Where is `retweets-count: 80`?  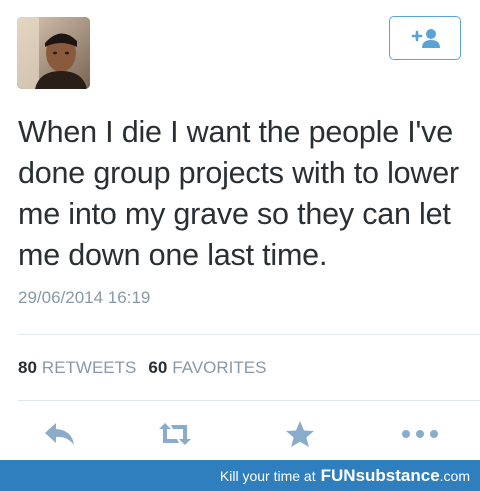 retweets-count: 80 is located at coordinates (27, 367).